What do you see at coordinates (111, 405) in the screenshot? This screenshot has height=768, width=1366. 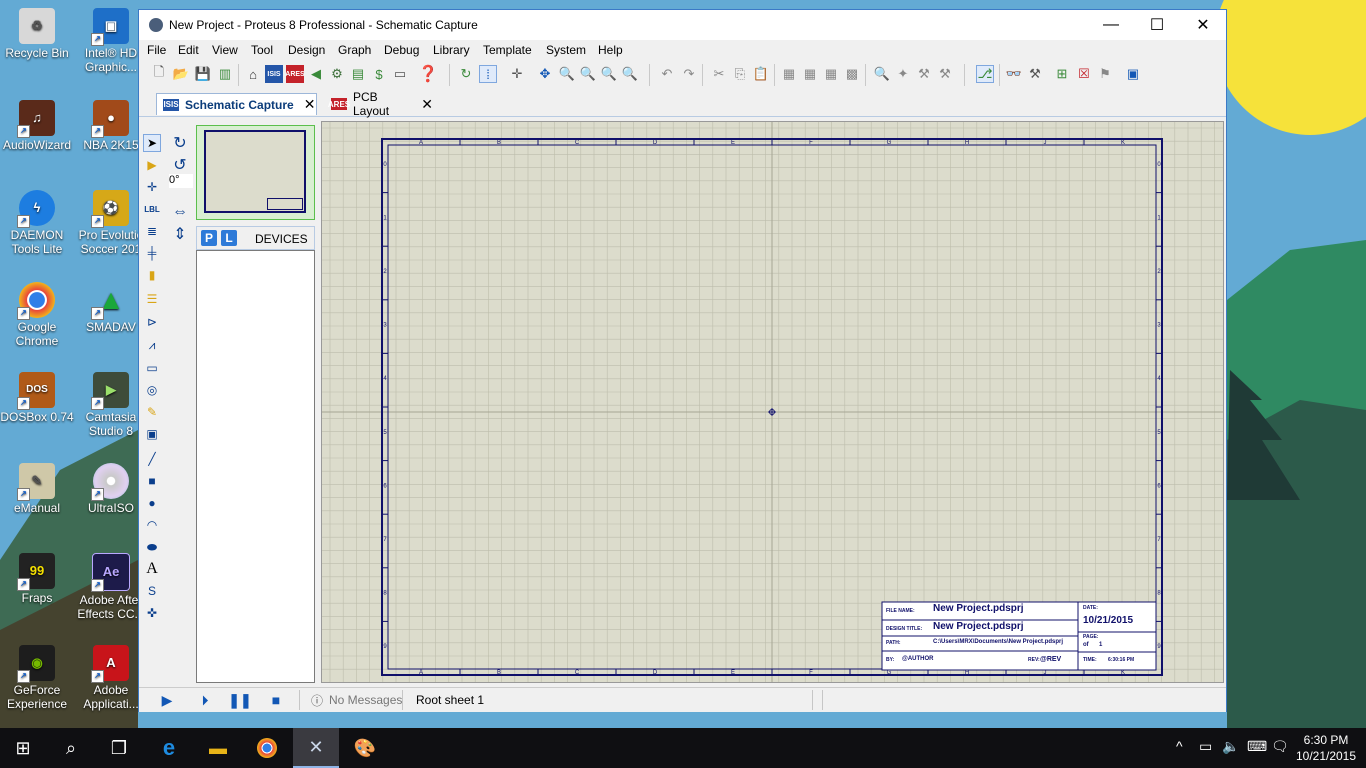 I see `desktop-icon-camtasia: ▶ ↗ Camtasia Studio 8` at bounding box center [111, 405].